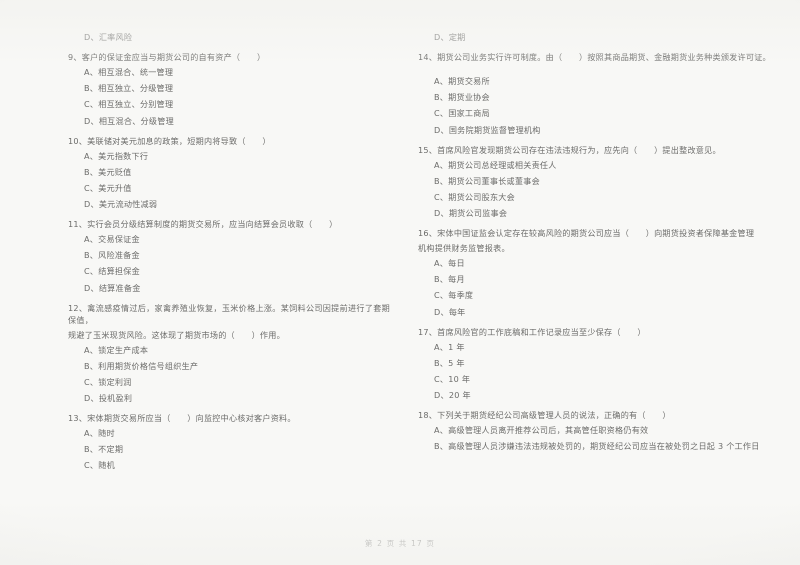 The width and height of the screenshot is (800, 565). Describe the element at coordinates (229, 189) in the screenshot. I see `question-10-option-c: C、美元升值` at that location.